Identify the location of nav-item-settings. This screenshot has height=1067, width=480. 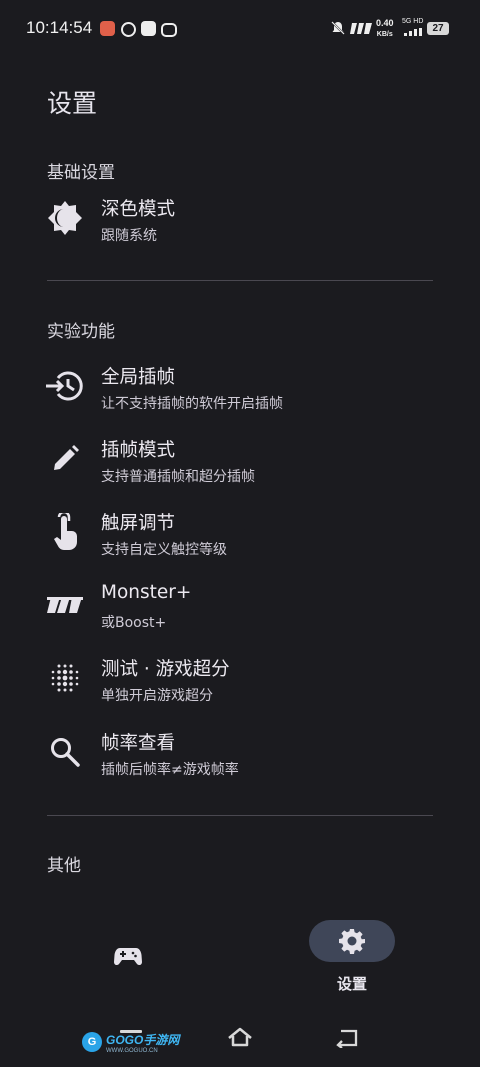
(352, 941).